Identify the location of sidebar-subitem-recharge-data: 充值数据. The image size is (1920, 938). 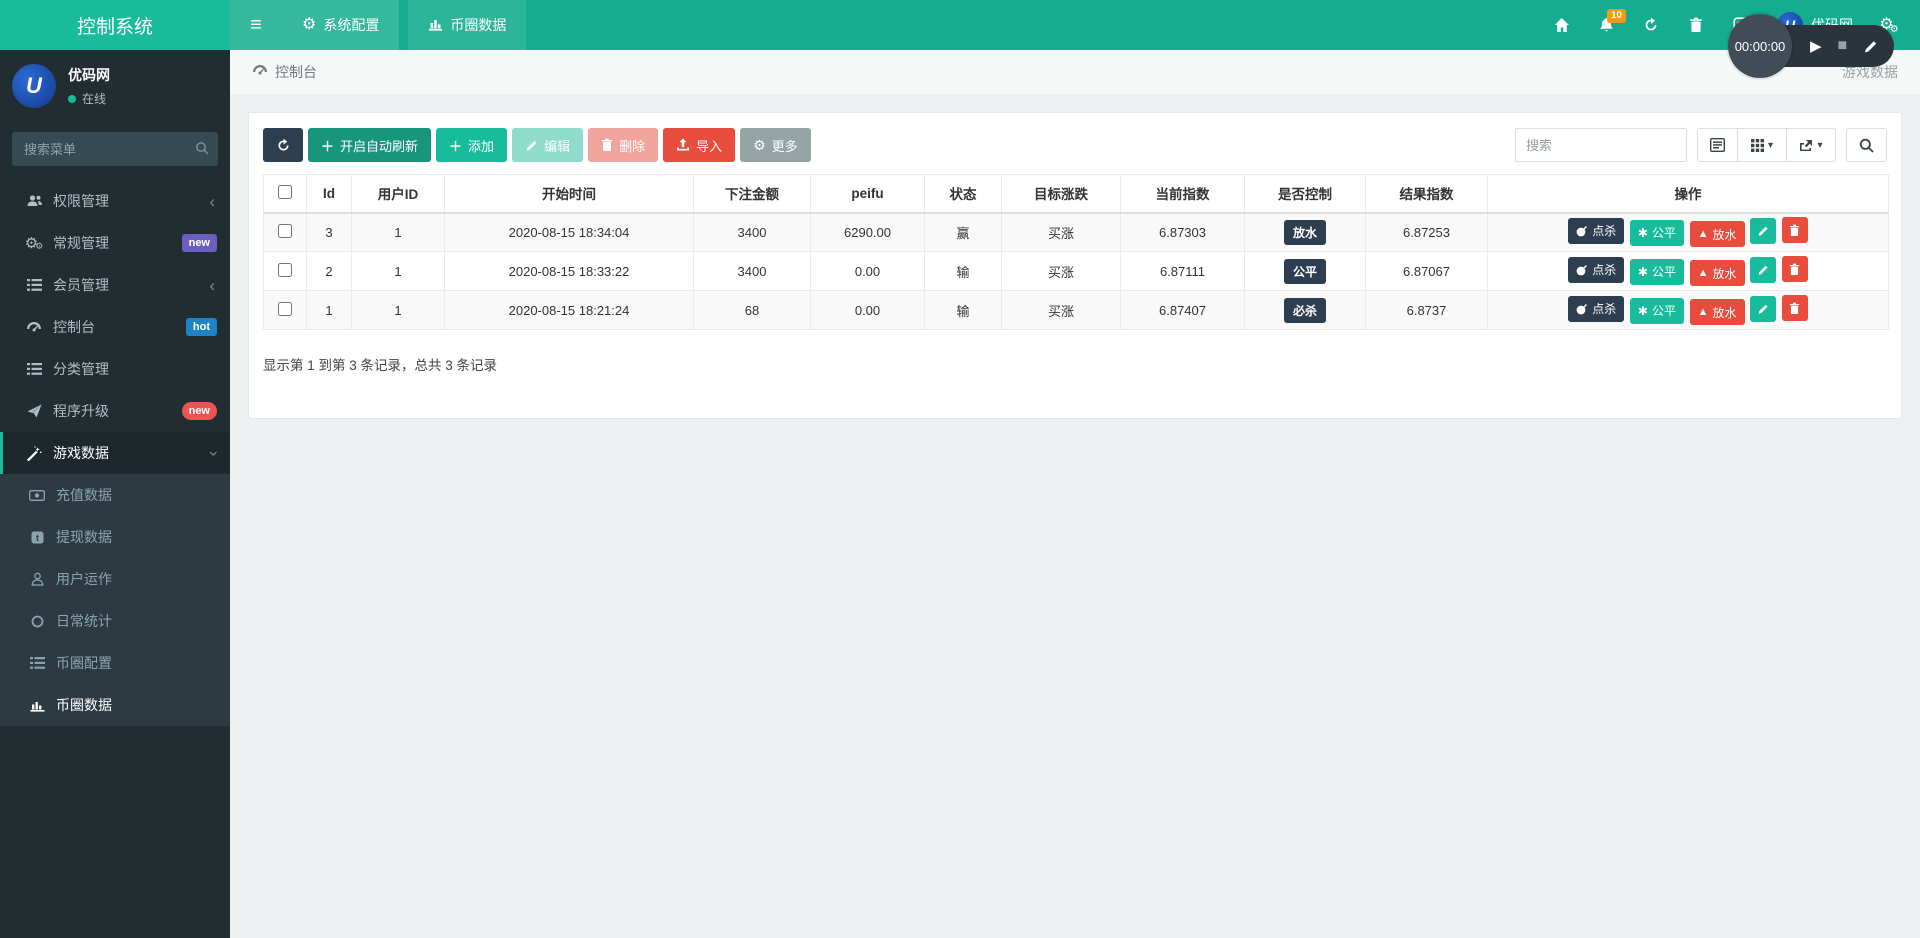
(115, 495).